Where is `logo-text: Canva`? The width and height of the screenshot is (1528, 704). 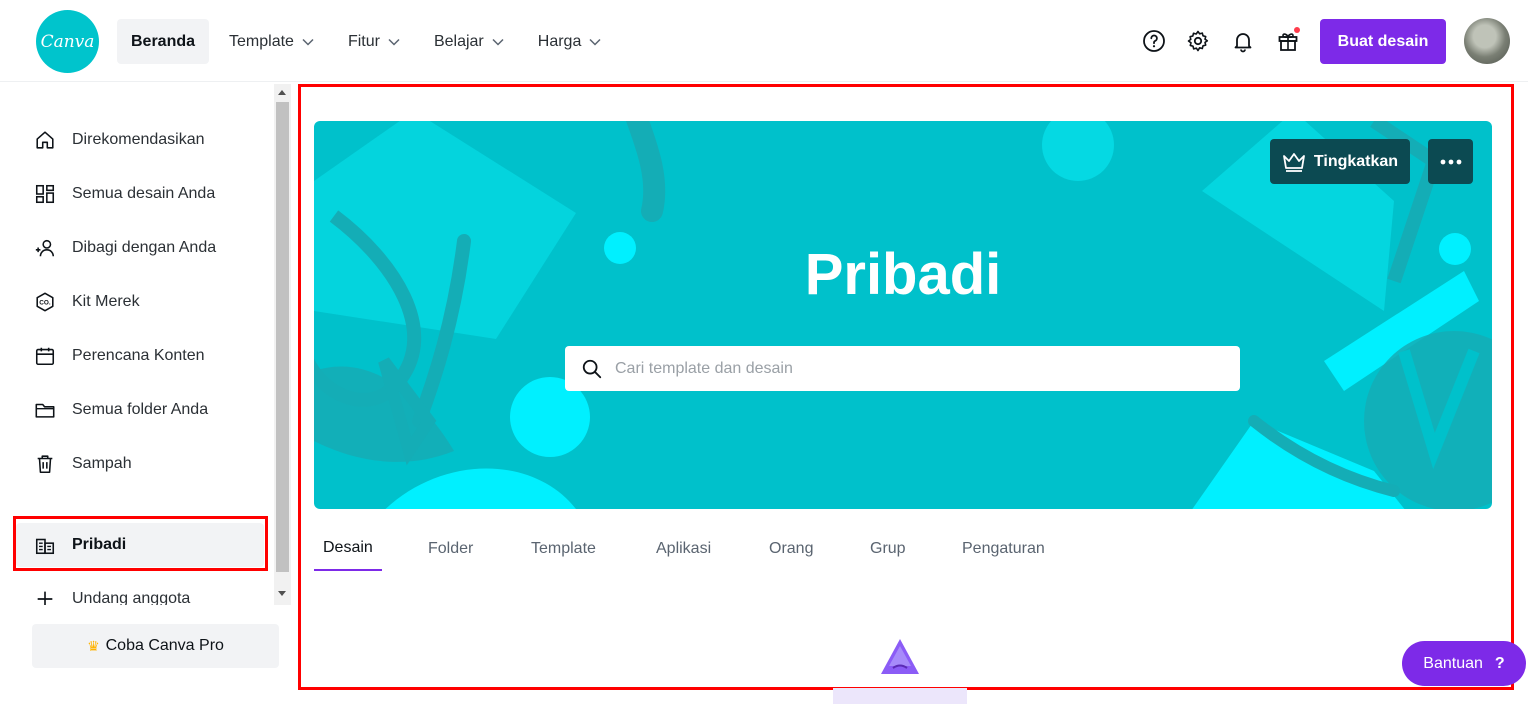 logo-text: Canva is located at coordinates (67, 41).